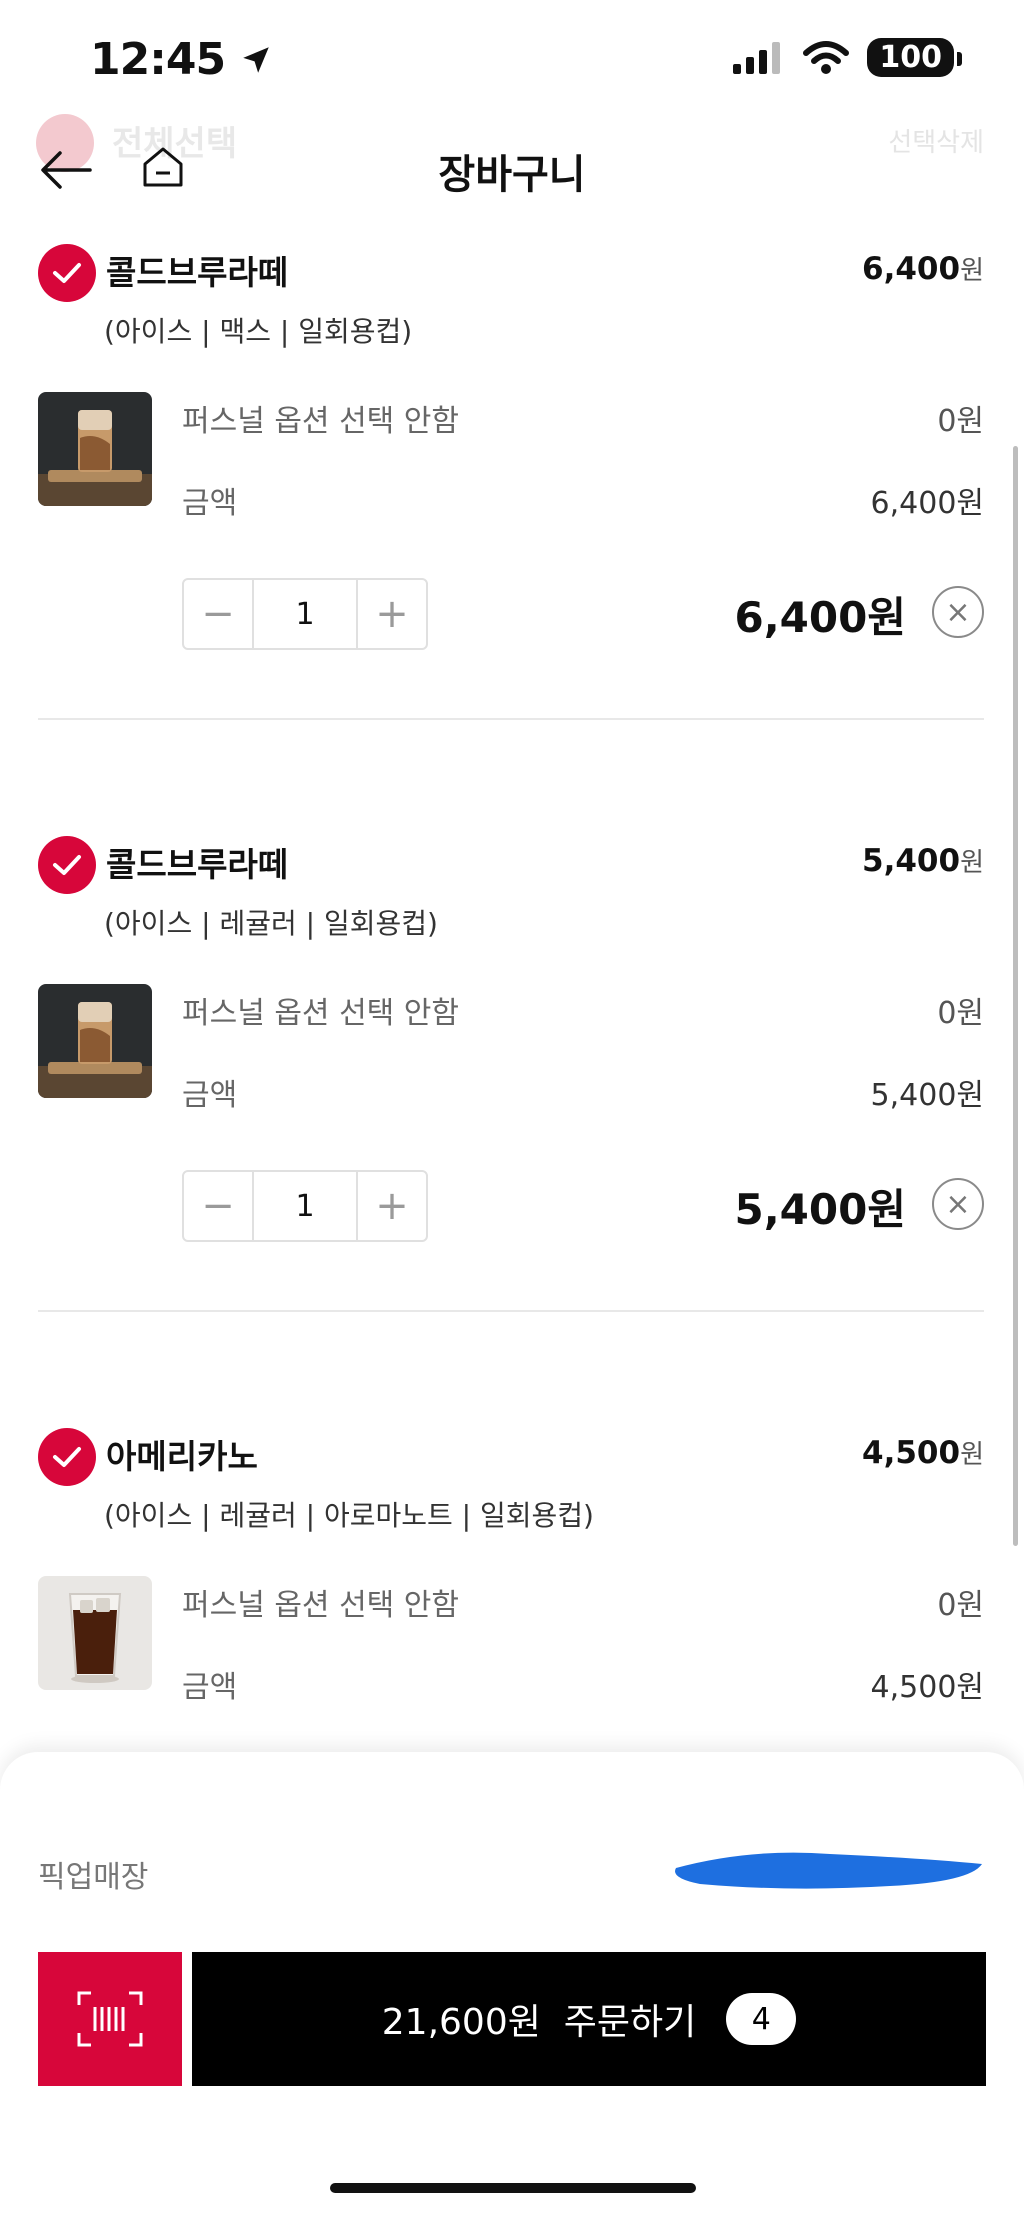  I want to click on order-label: 21,600원 주문하기, so click(539, 2022).